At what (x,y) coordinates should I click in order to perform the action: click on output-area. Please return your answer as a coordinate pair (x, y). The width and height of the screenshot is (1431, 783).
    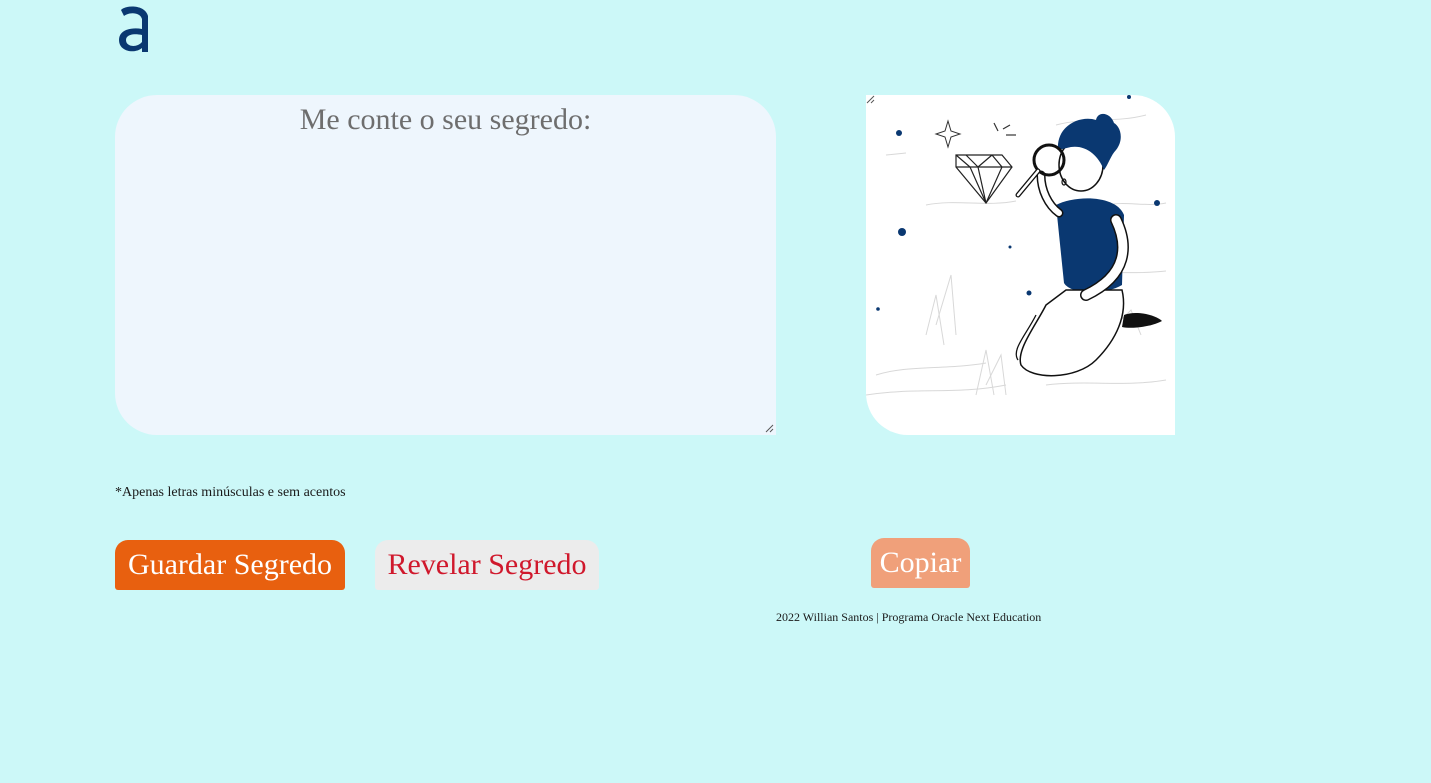
    Looking at the image, I should click on (1020, 265).